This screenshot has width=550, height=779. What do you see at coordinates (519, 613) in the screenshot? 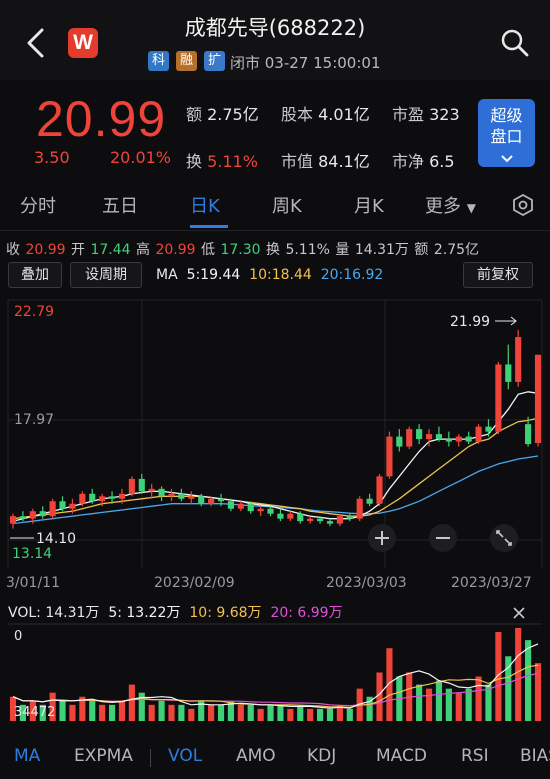
I see `close-icon` at bounding box center [519, 613].